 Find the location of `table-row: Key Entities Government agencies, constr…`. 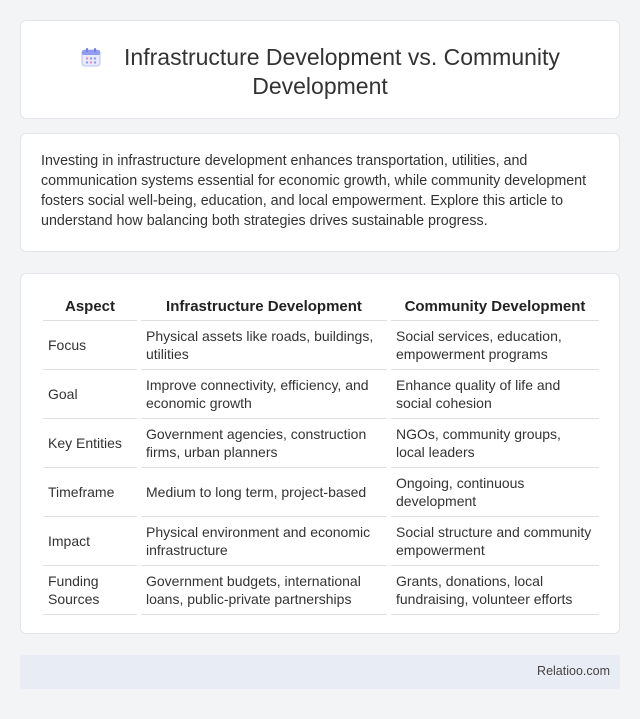

table-row: Key Entities Government agencies, constr… is located at coordinates (321, 443).